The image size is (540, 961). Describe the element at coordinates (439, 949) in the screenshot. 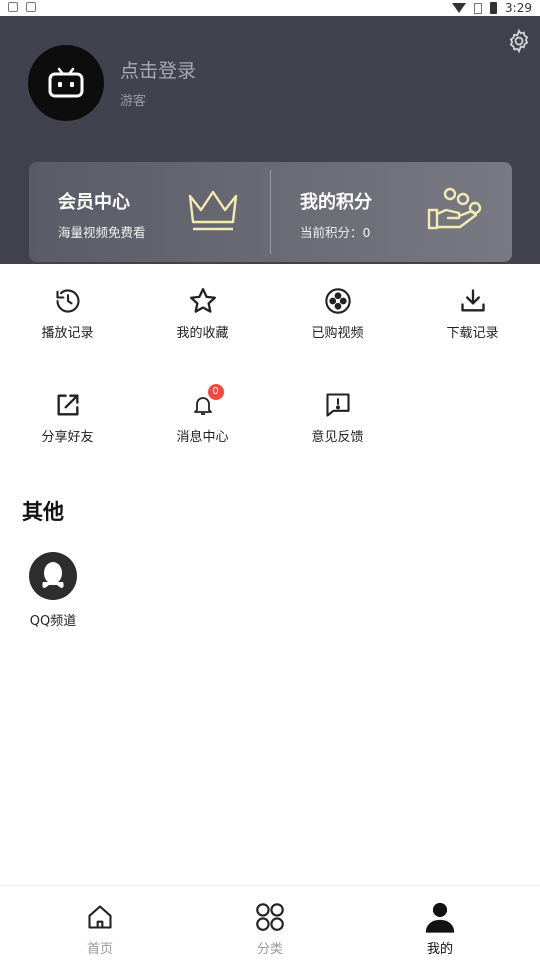

I see `tab-mine-label: 我的` at that location.